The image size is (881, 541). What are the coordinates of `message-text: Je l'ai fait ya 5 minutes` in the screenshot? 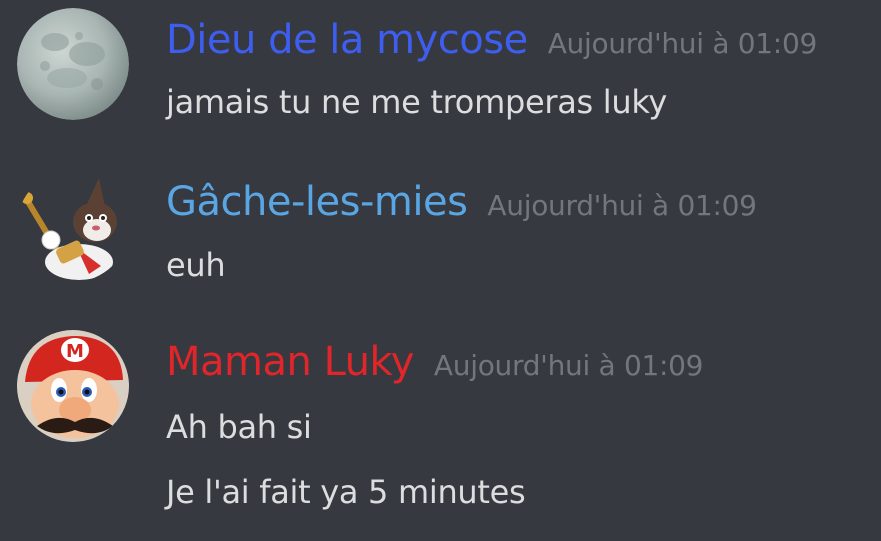 It's located at (346, 492).